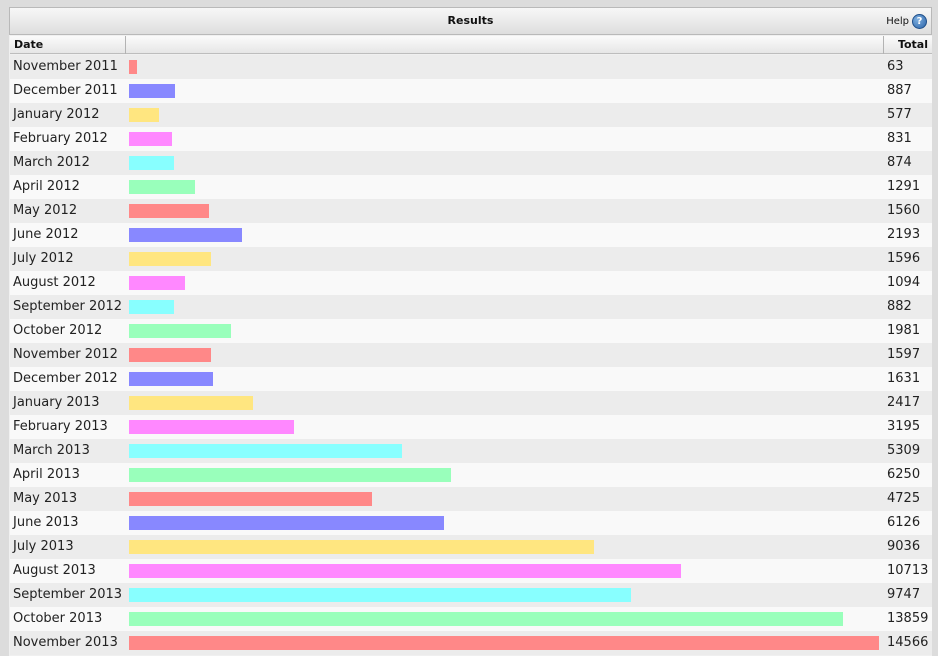 The image size is (938, 656). I want to click on table-row: February 2013 3195, so click(471, 427).